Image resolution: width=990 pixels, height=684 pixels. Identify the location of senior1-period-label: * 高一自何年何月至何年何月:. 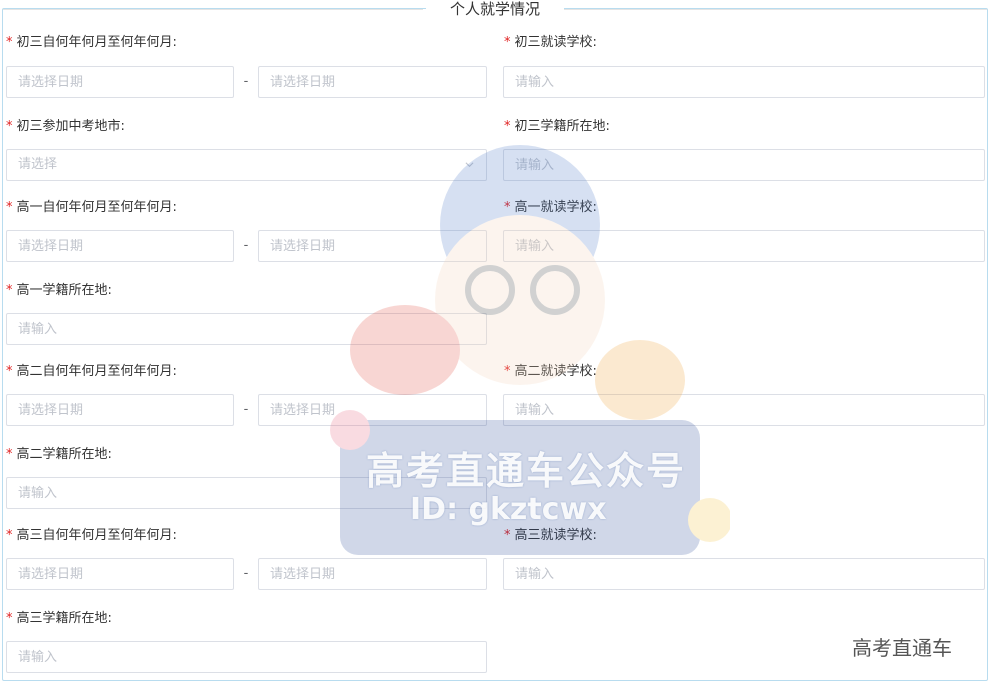
(91, 208).